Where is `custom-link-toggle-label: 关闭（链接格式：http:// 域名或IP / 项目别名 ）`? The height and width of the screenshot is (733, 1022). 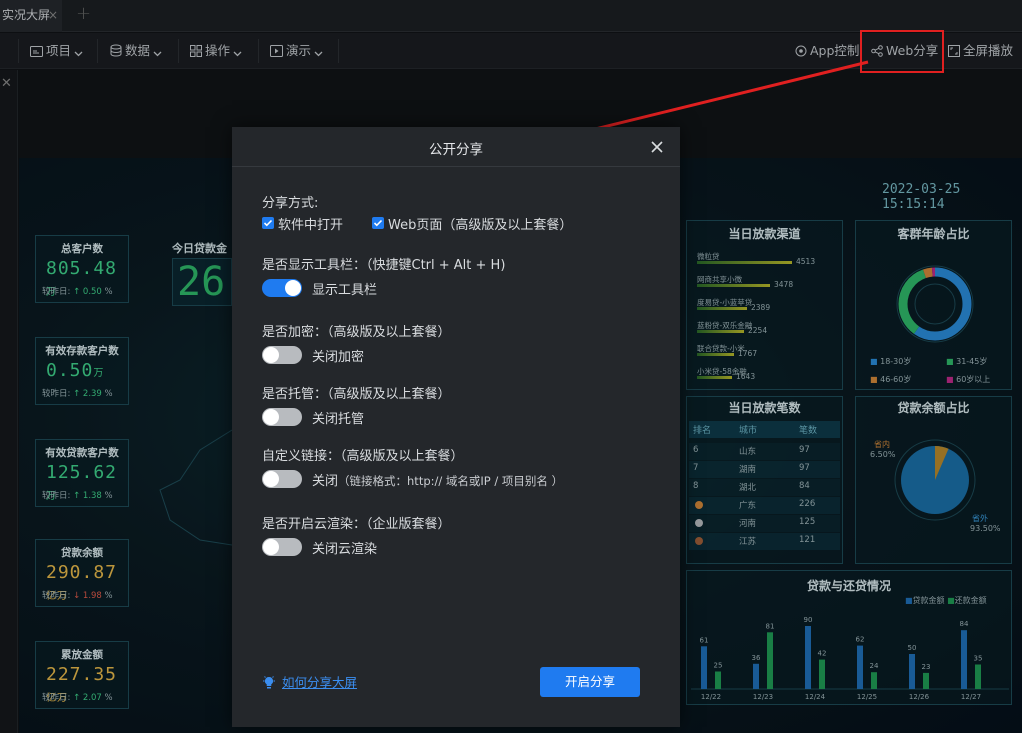 custom-link-toggle-label: 关闭（链接格式：http:// 域名或IP / 项目别名 ） is located at coordinates (438, 481).